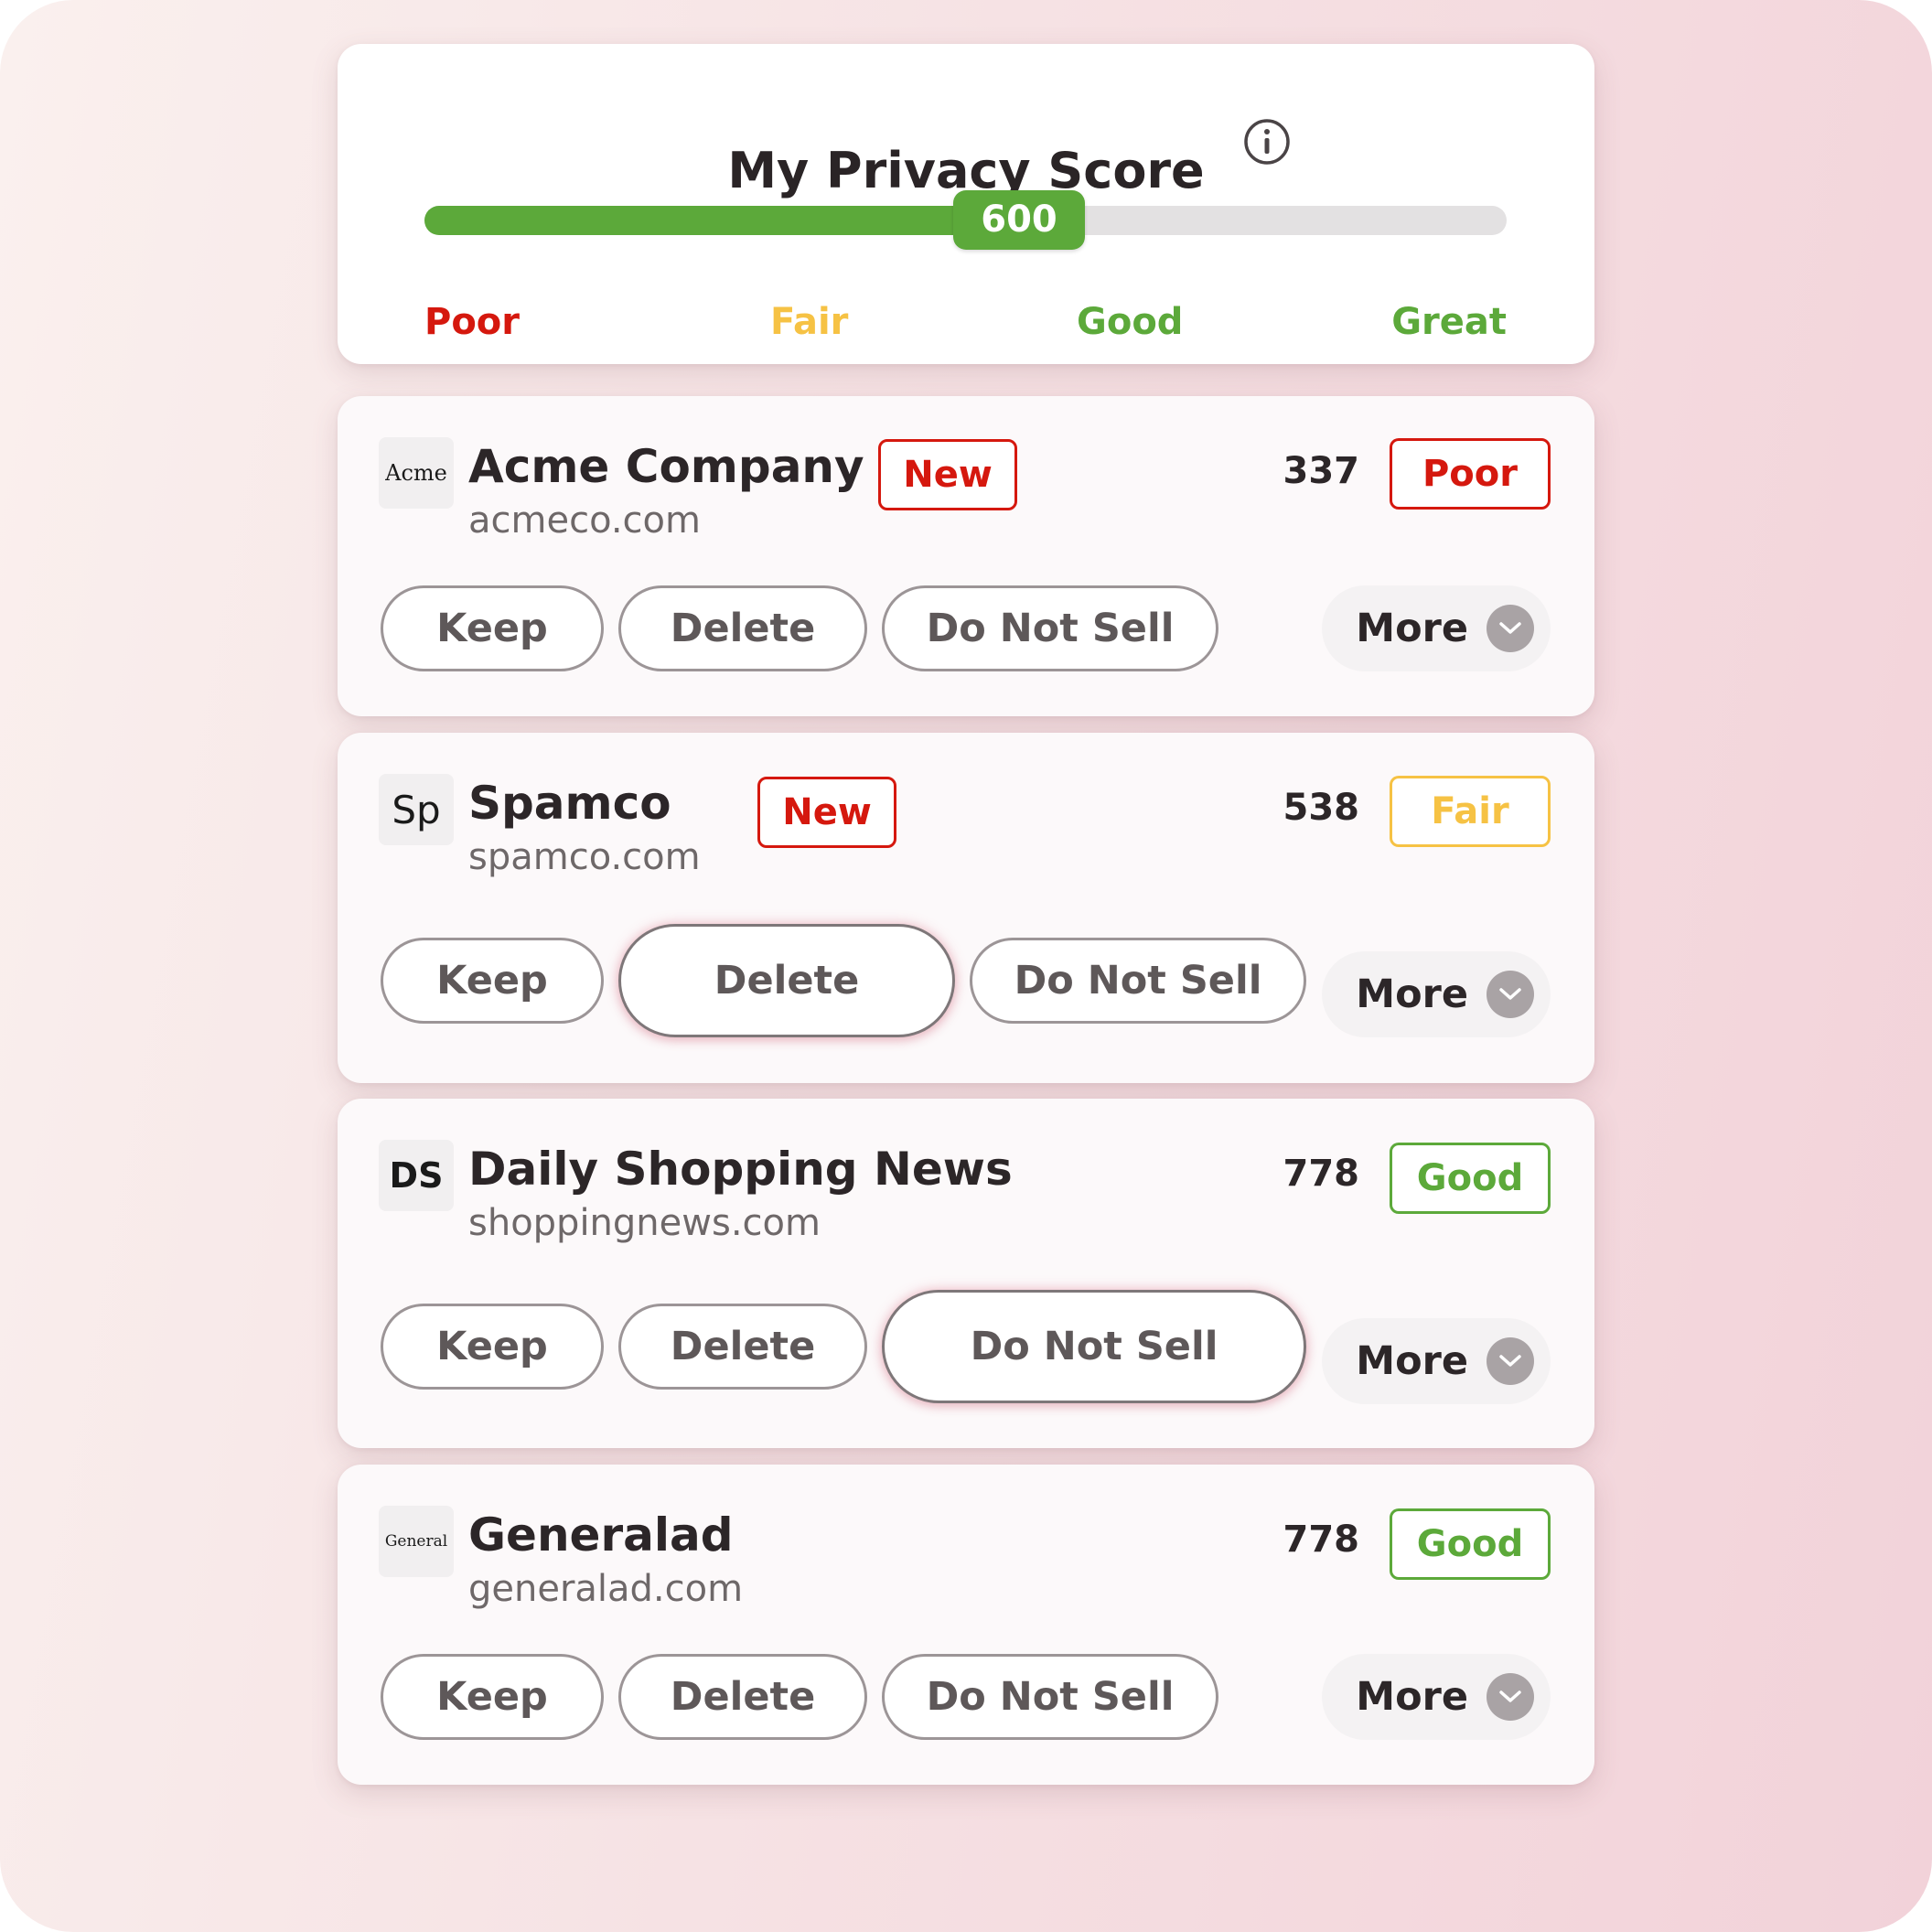 The image size is (1932, 1932). What do you see at coordinates (1267, 142) in the screenshot?
I see `info-icon` at bounding box center [1267, 142].